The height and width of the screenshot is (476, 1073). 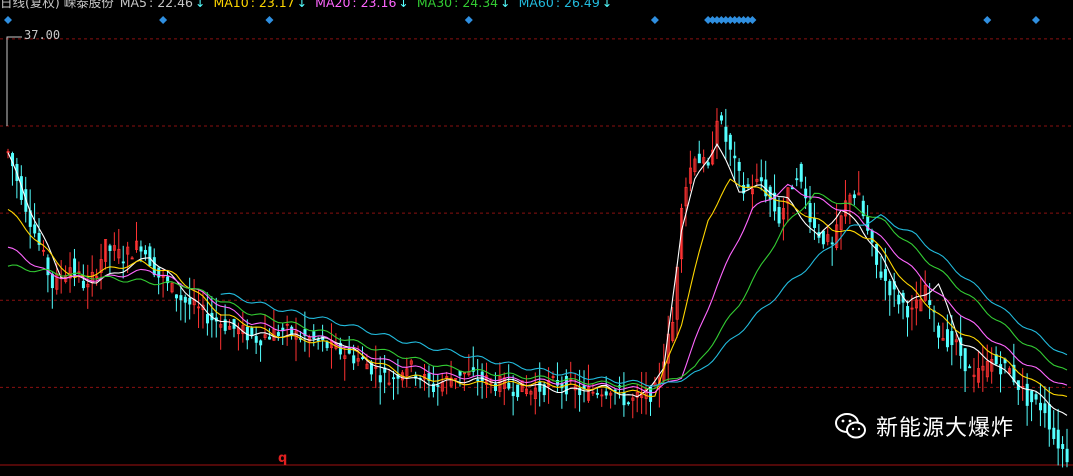 I want to click on legend-ma60: MA60: 26.49 ↓, so click(x=565, y=5).